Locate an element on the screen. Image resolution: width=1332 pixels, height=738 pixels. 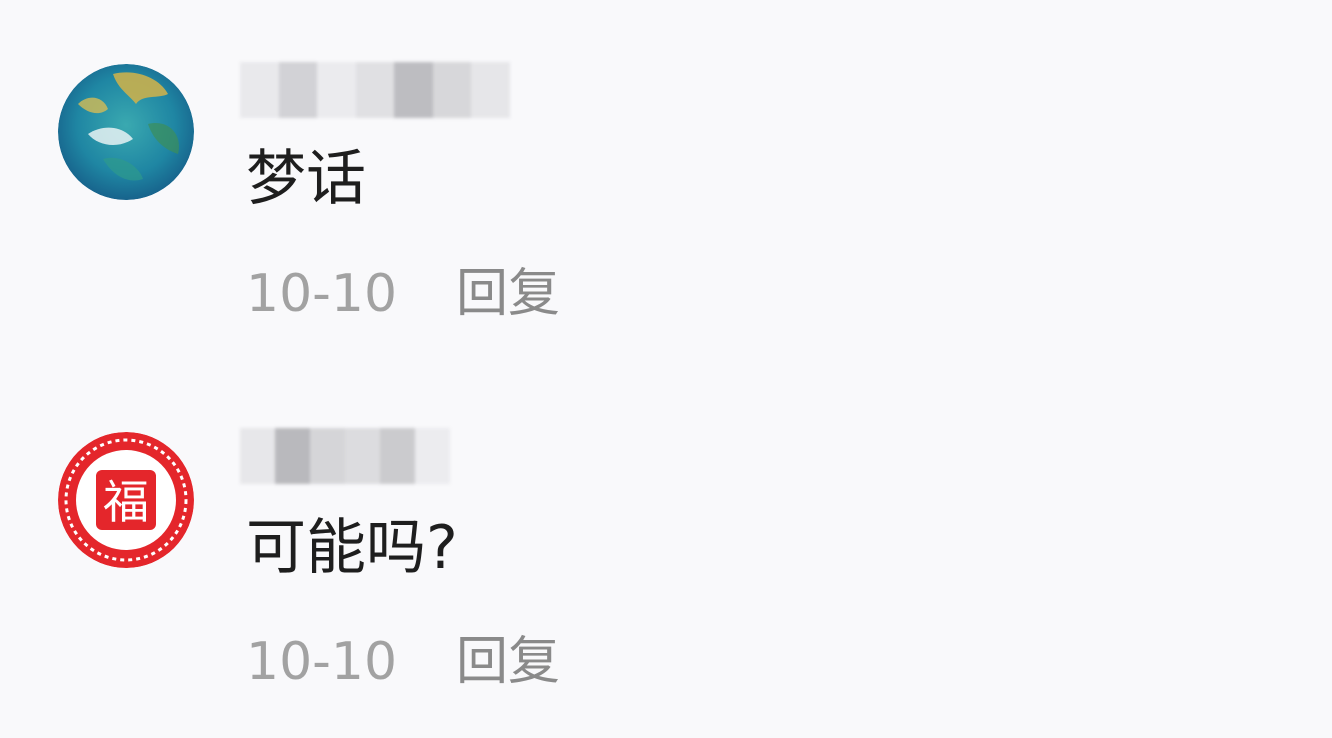
comment-text: 梦话 is located at coordinates (306, 179).